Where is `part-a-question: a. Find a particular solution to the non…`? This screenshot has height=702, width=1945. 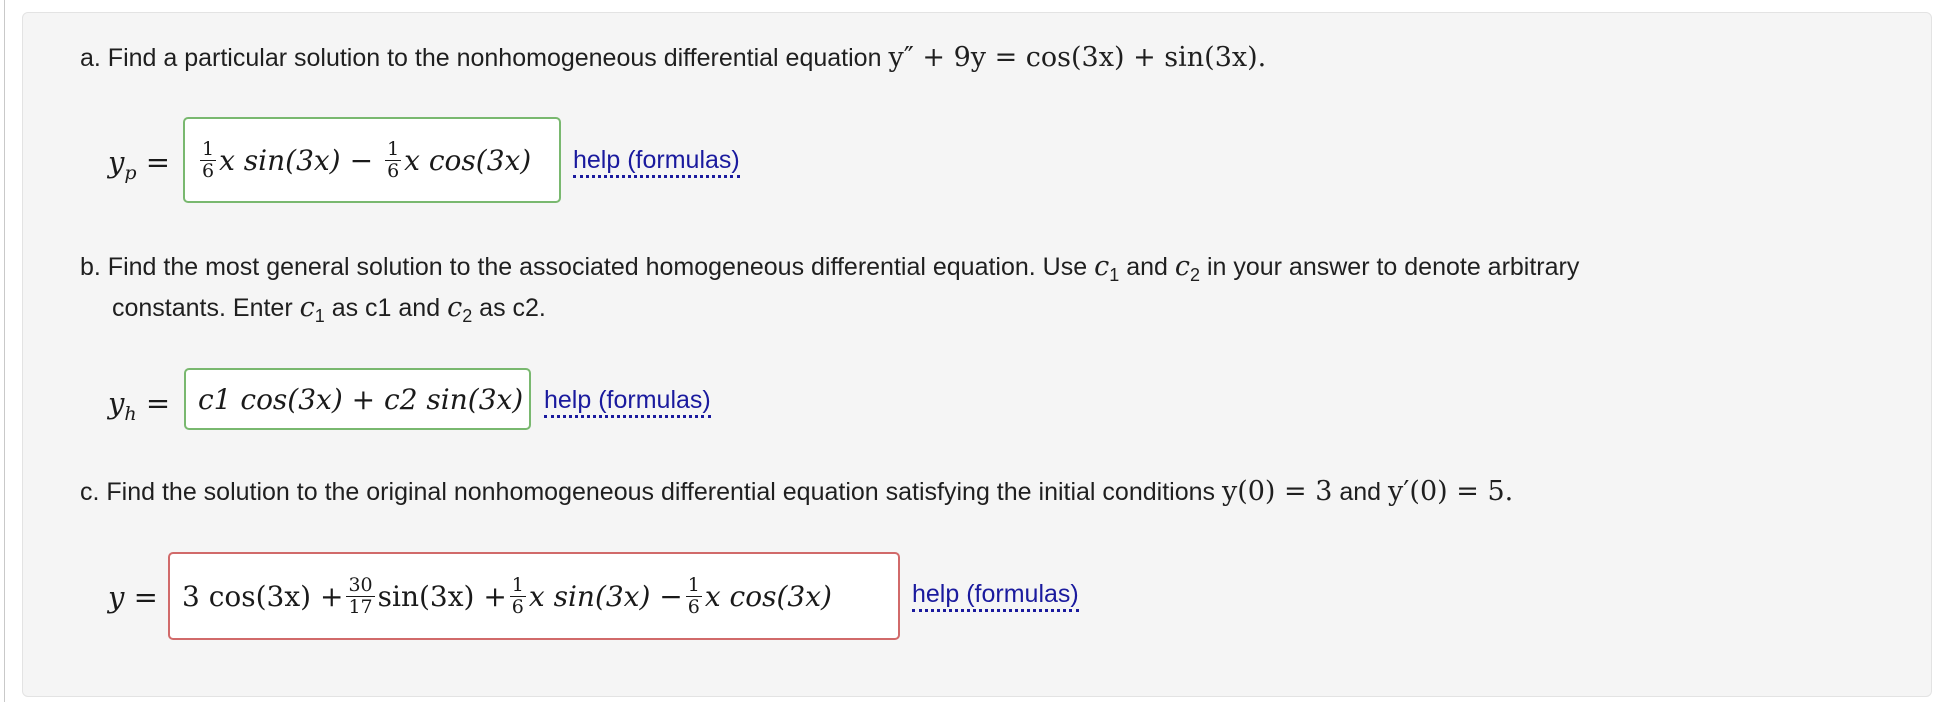
part-a-question: a. Find a particular solution to the non… is located at coordinates (673, 58).